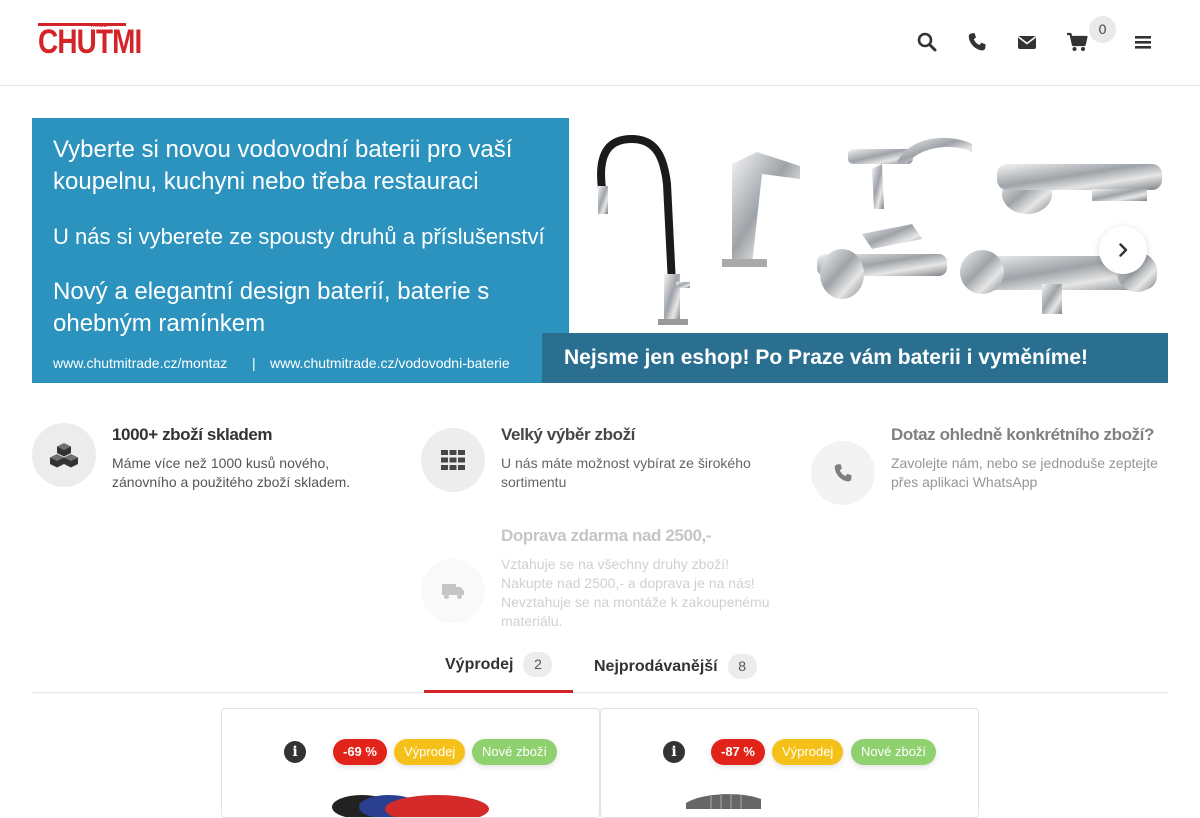 The image size is (1200, 818). What do you see at coordinates (360, 752) in the screenshot?
I see `discount-badge: -69 %` at bounding box center [360, 752].